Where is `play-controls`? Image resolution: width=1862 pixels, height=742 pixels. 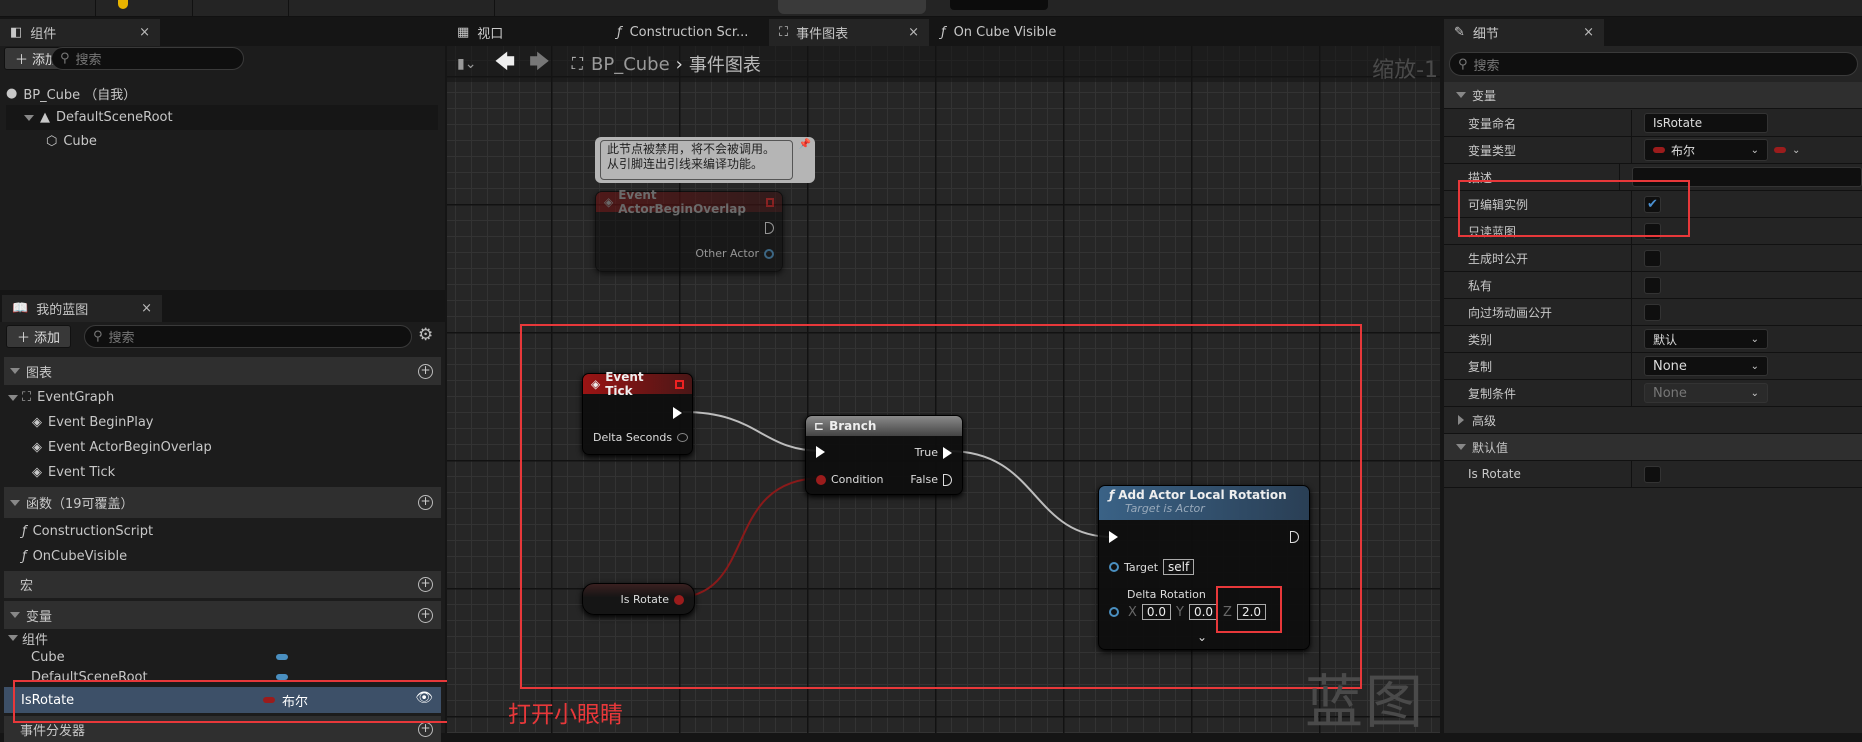 play-controls is located at coordinates (852, 7).